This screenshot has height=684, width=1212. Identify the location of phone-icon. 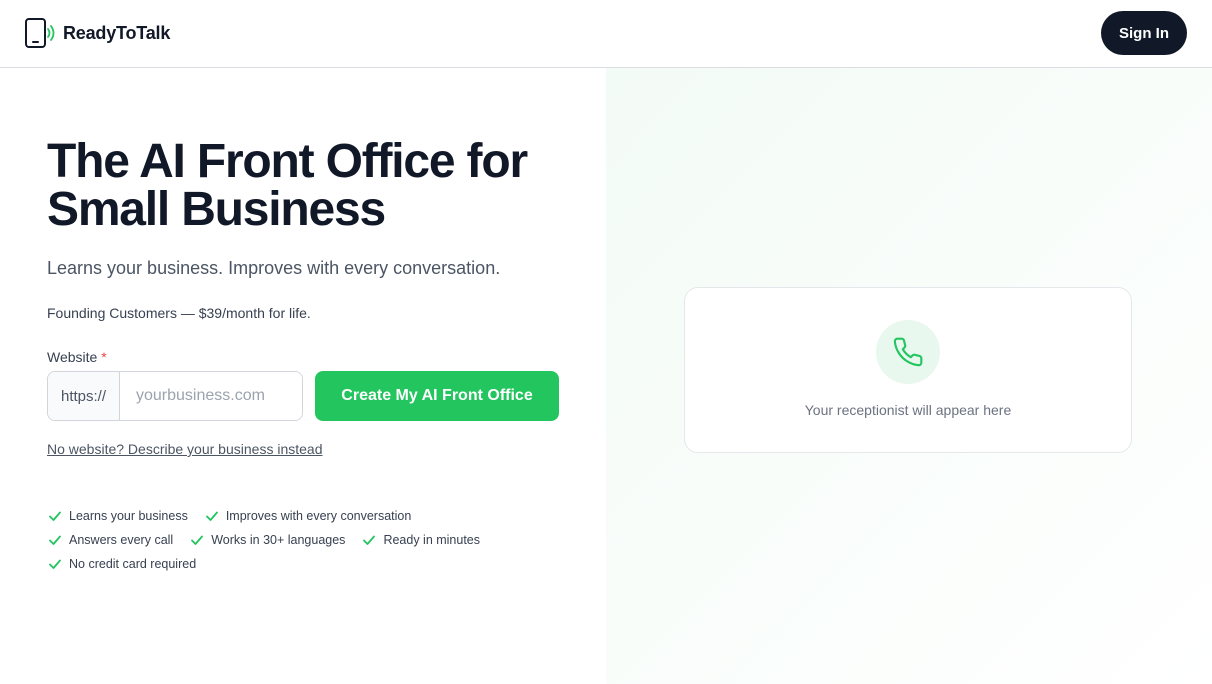
(908, 352).